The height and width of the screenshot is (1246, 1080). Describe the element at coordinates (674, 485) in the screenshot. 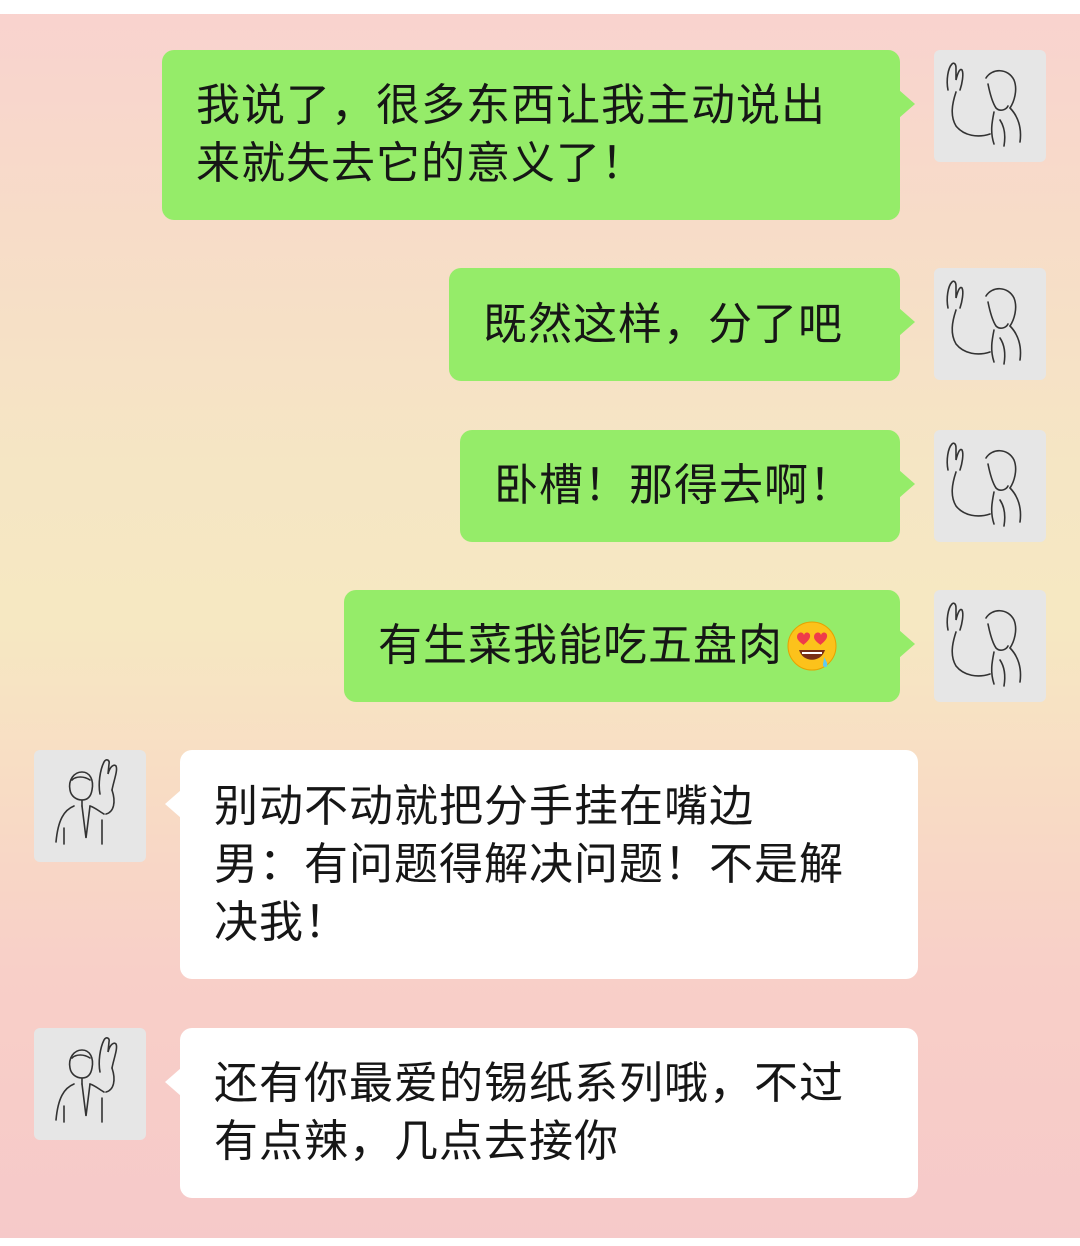

I see `message-text: 卧槽！那得去啊！` at that location.